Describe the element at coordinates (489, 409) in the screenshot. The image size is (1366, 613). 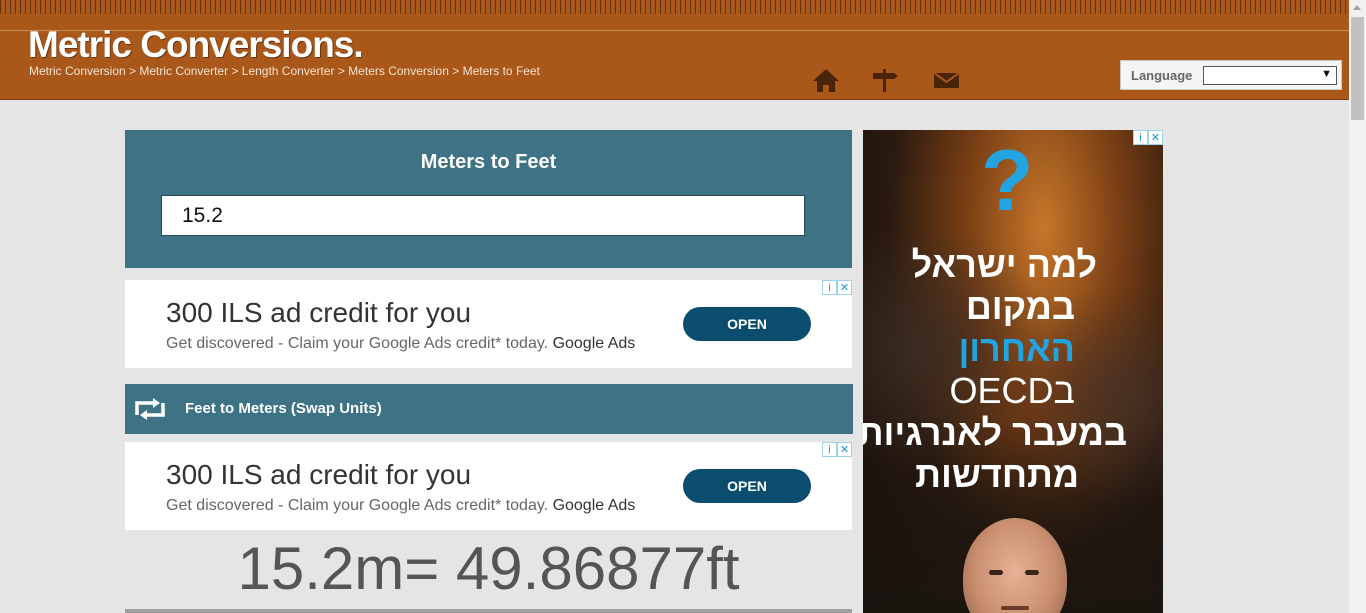
I see `swap-units-bar: Feet to Meters (Swap Units)` at that location.